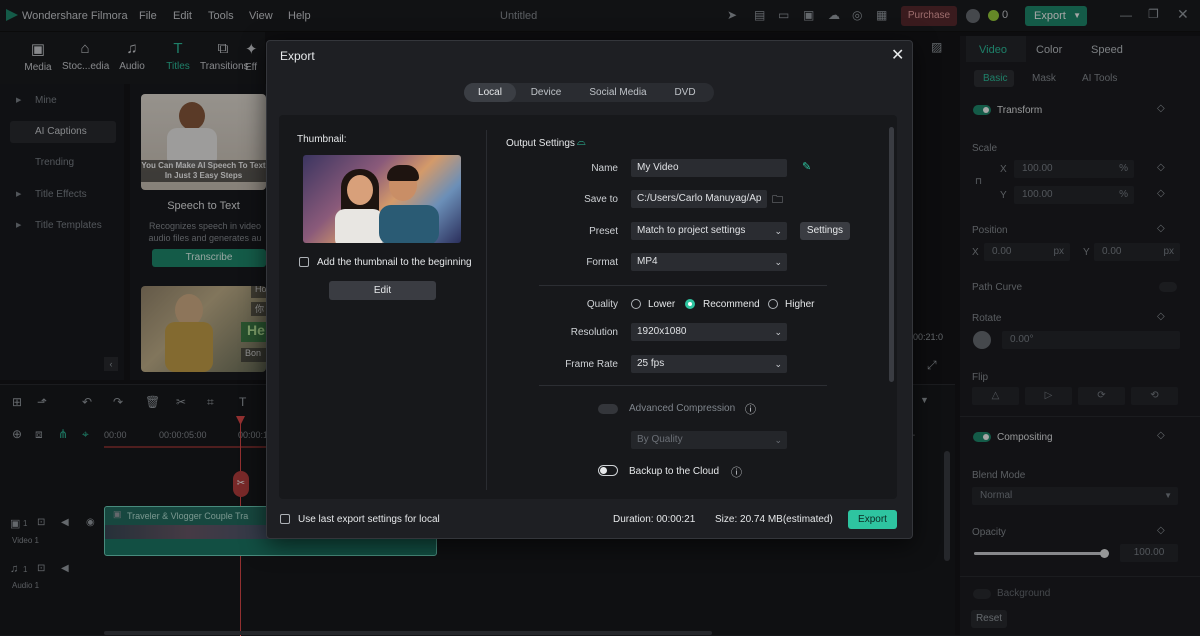 This screenshot has height=636, width=1200. I want to click on advanced-compression-label: Advanced Compression, so click(682, 408).